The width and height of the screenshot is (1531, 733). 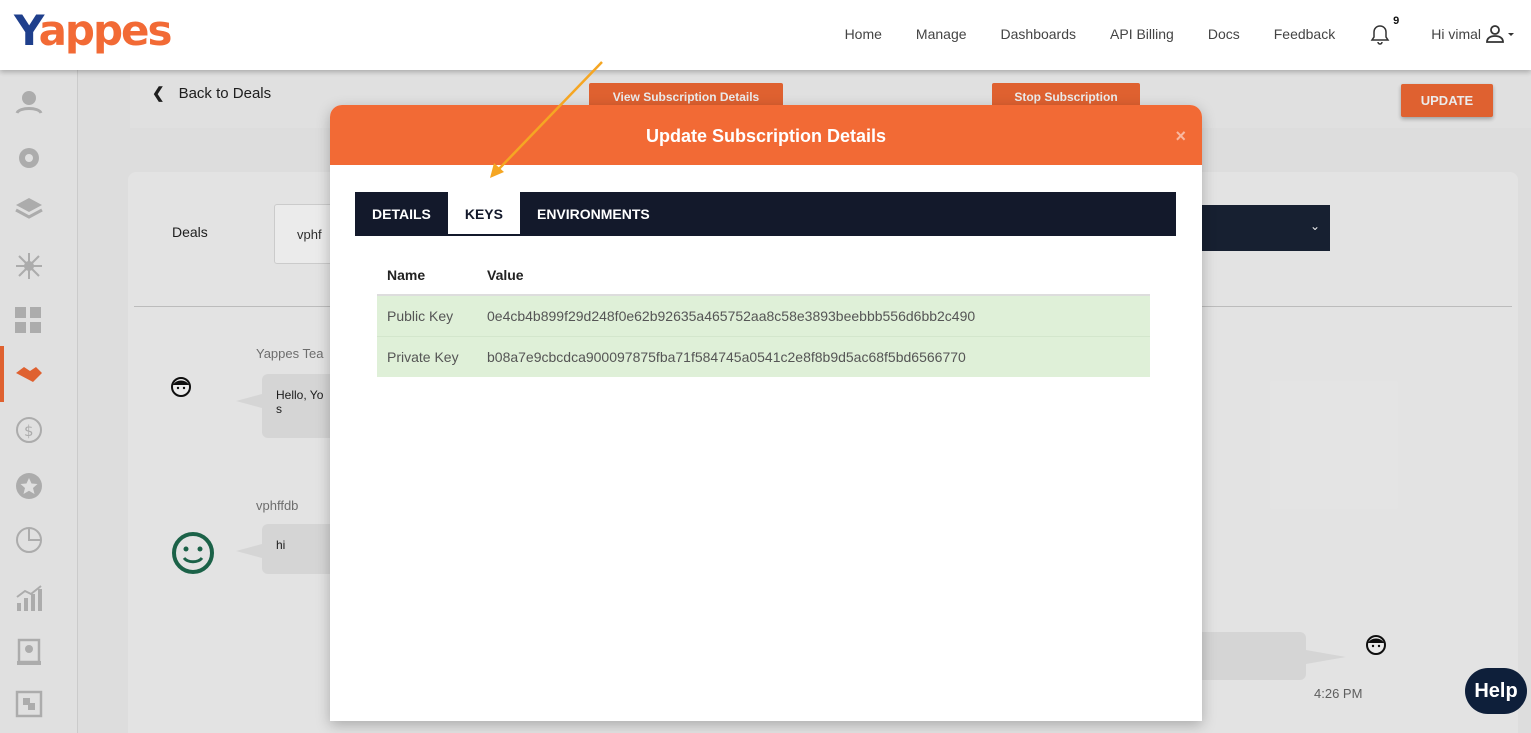 I want to click on yappes-logo: Yappes, so click(x=93, y=30).